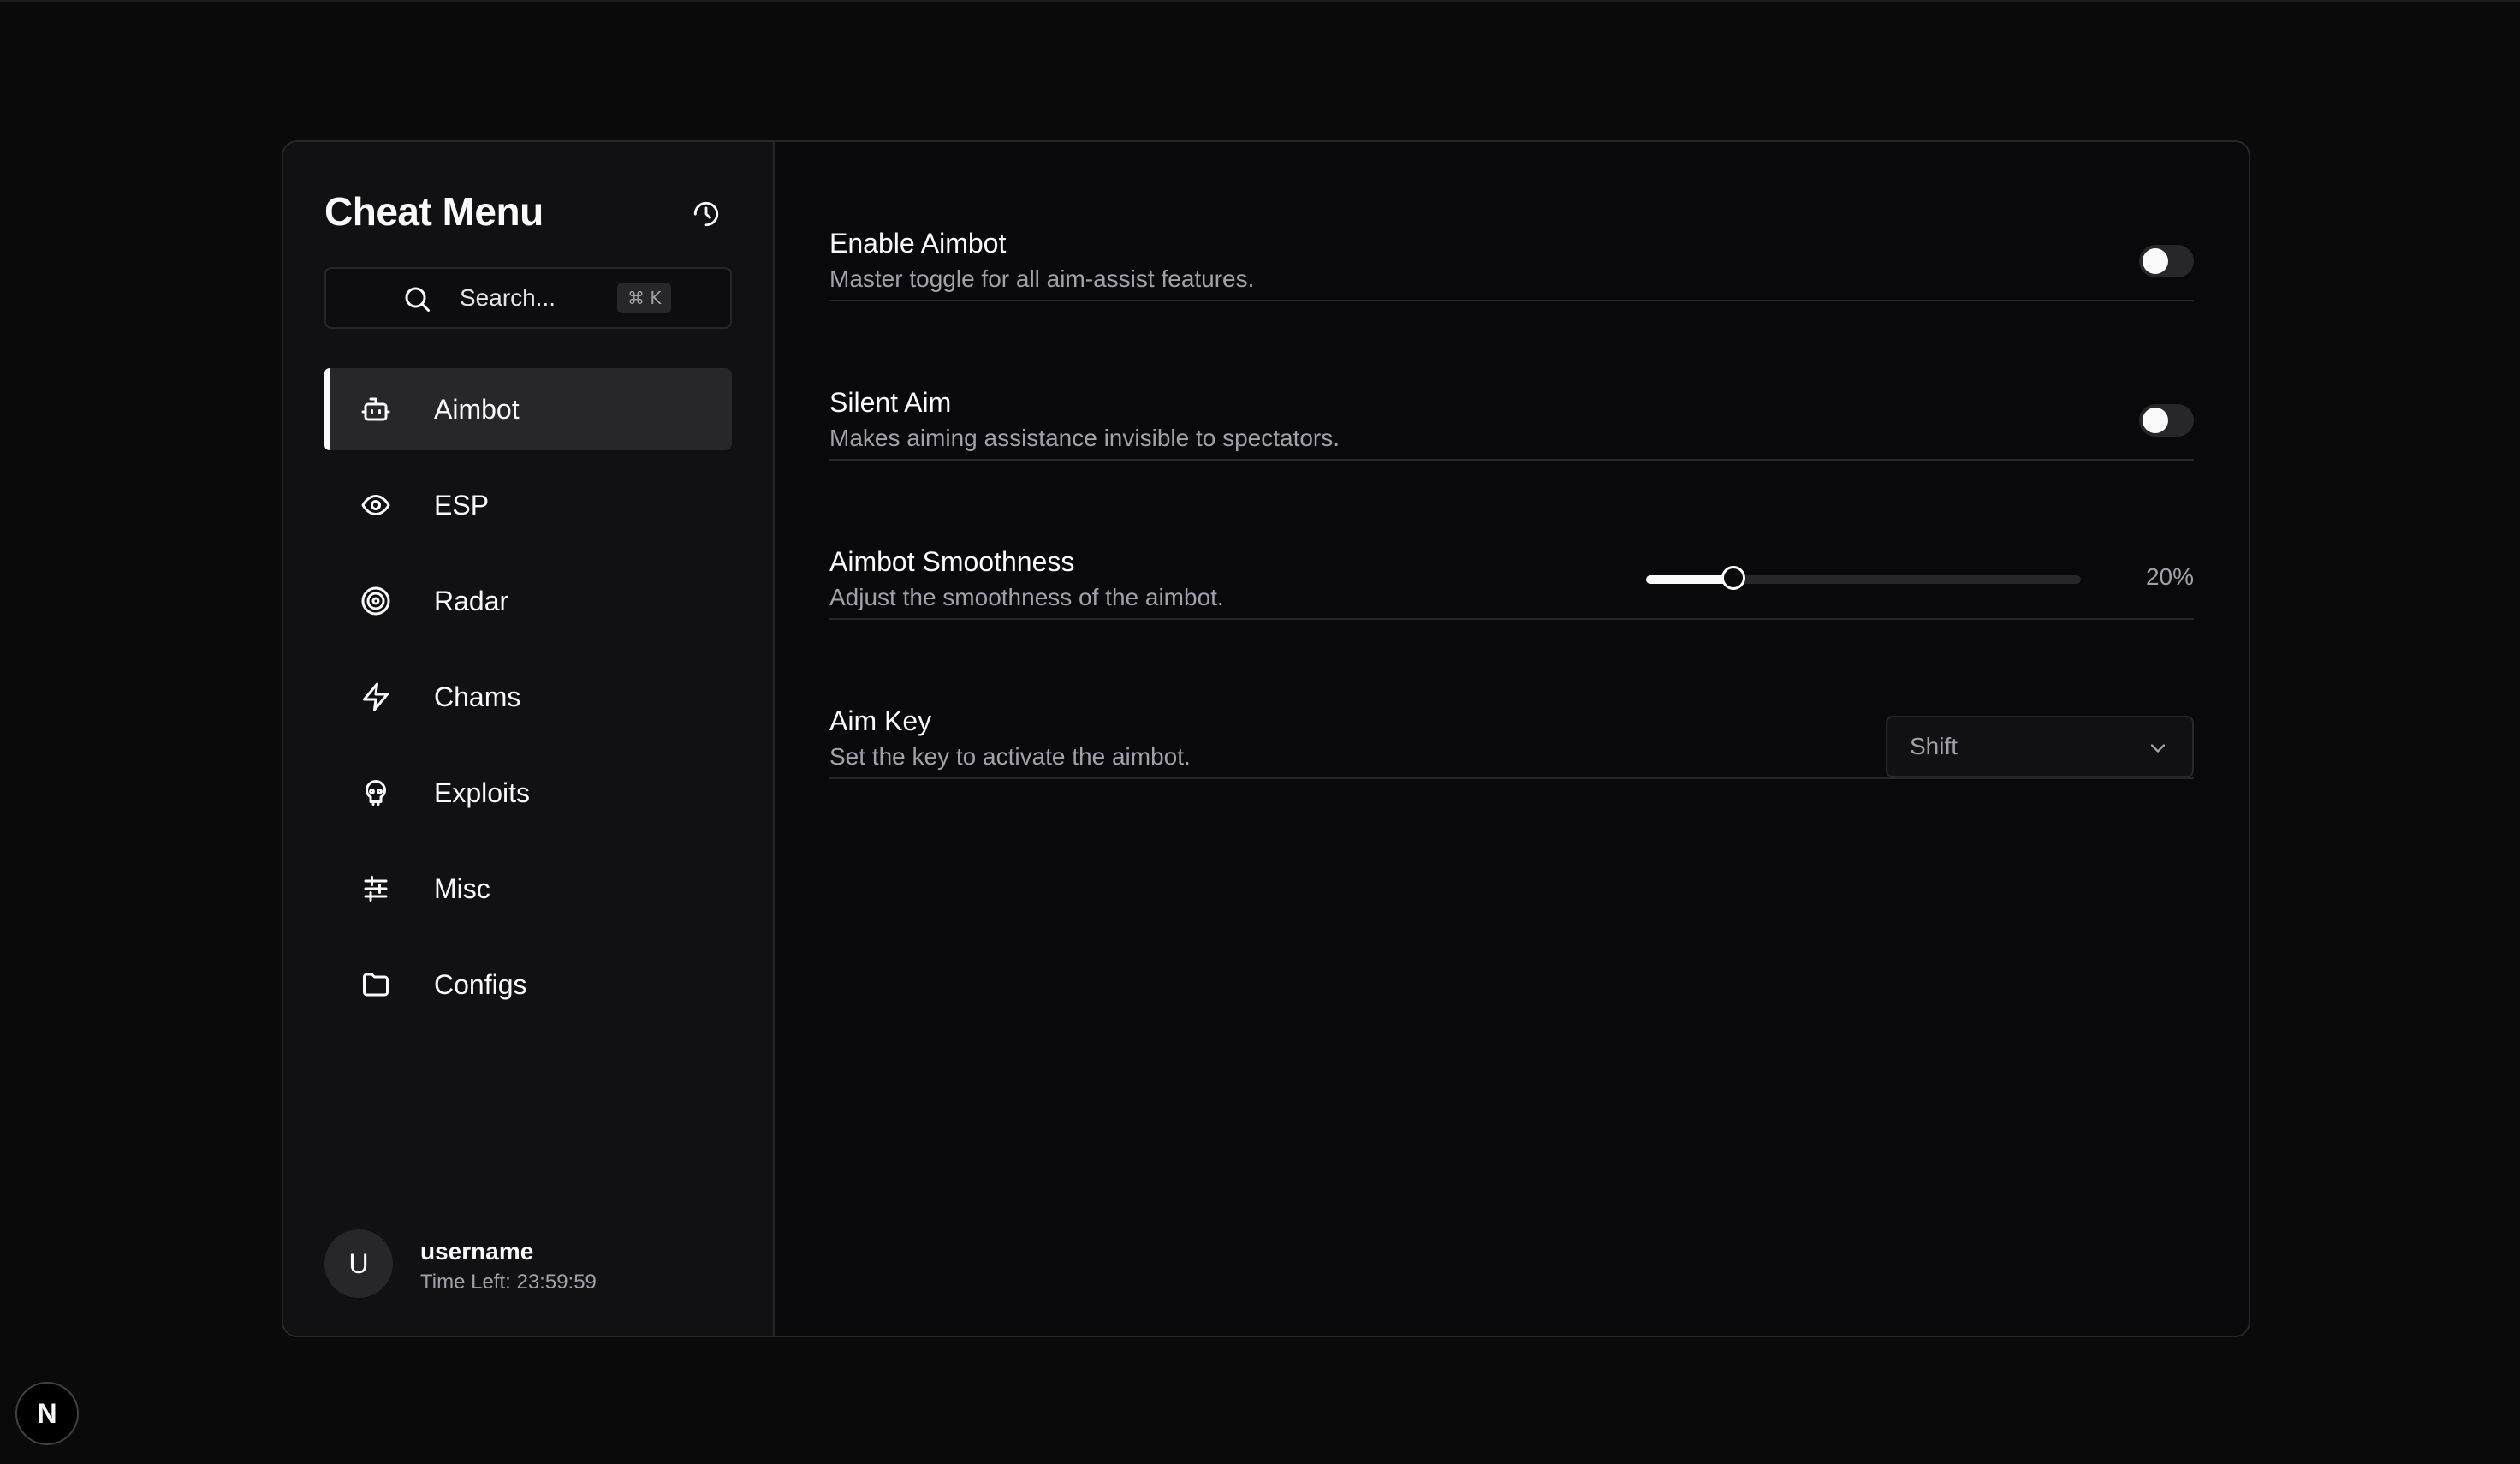  I want to click on zap-icon, so click(375, 696).